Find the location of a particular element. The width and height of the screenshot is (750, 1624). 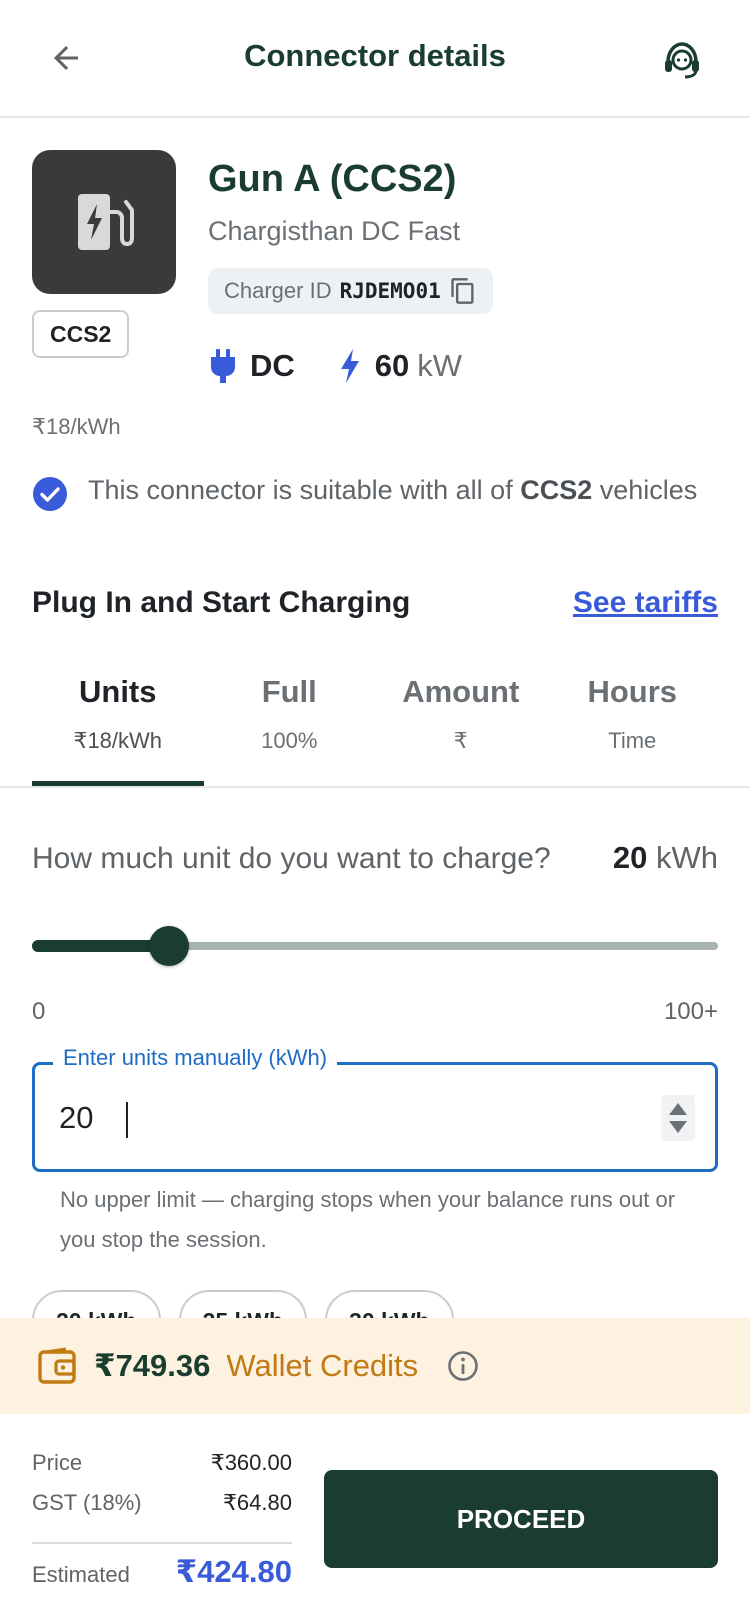

estimated-total: ₹424.80 is located at coordinates (233, 1571).